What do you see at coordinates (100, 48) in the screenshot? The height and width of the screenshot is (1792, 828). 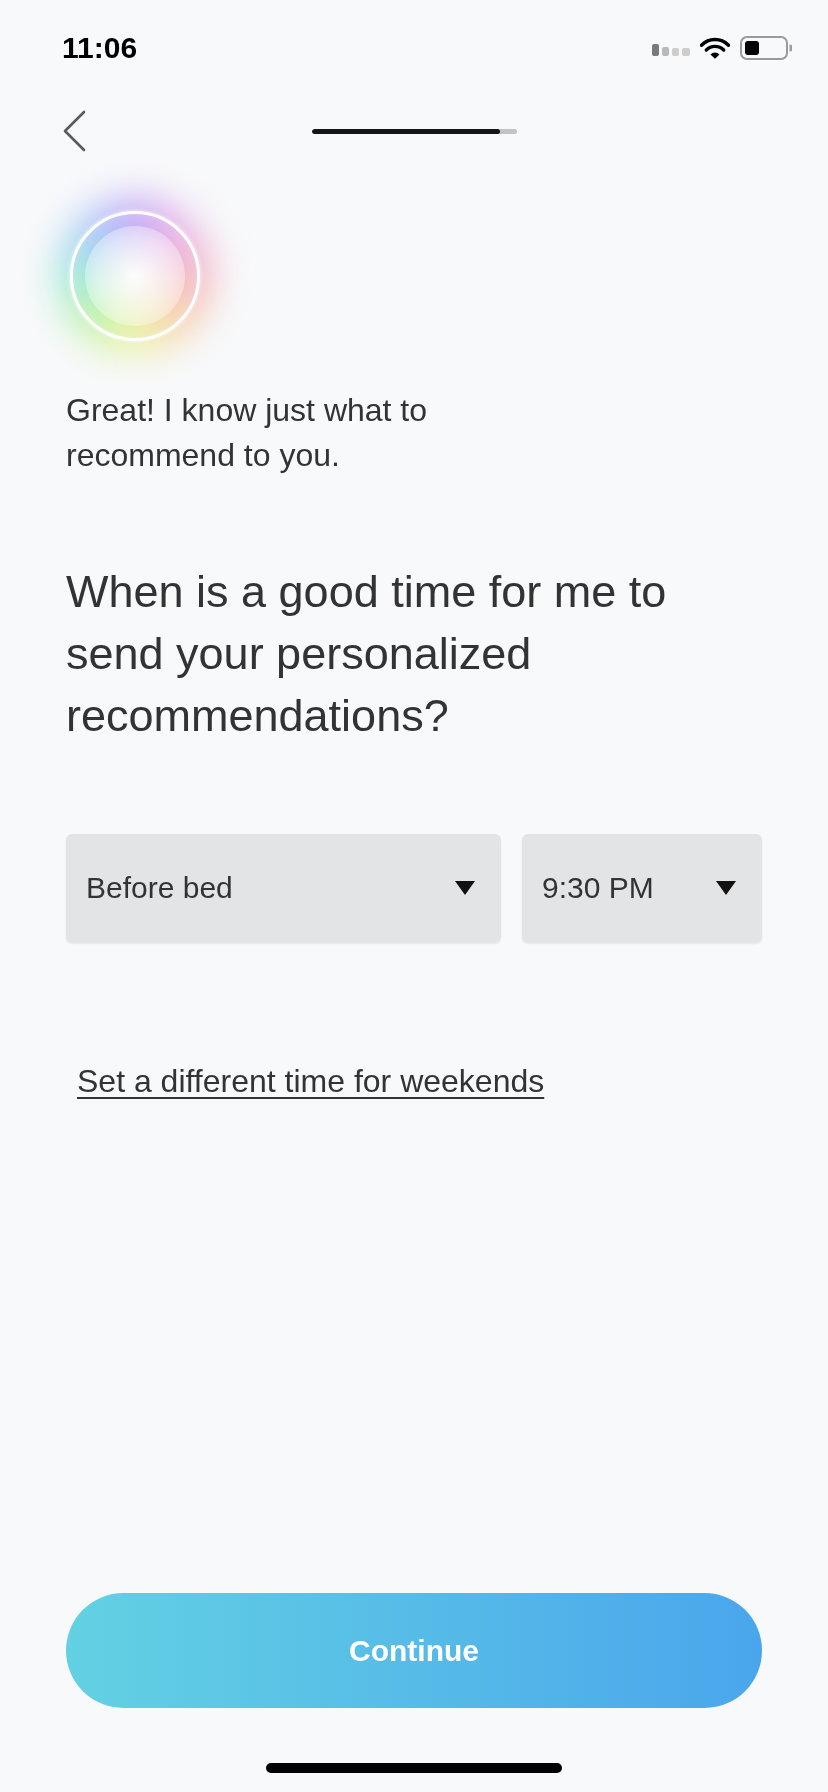 I see `status-time: 11:06` at bounding box center [100, 48].